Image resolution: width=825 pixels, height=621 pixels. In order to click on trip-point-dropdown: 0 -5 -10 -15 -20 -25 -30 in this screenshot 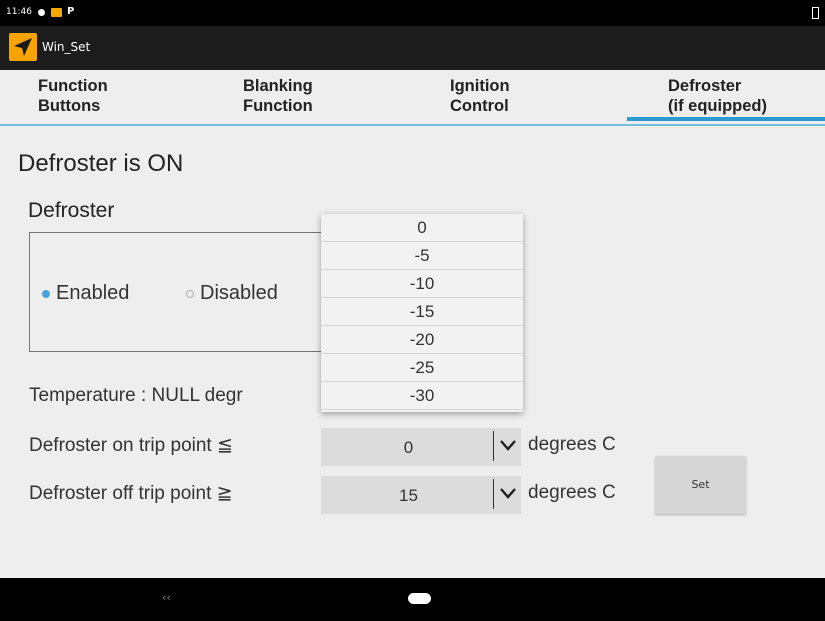, I will do `click(422, 313)`.